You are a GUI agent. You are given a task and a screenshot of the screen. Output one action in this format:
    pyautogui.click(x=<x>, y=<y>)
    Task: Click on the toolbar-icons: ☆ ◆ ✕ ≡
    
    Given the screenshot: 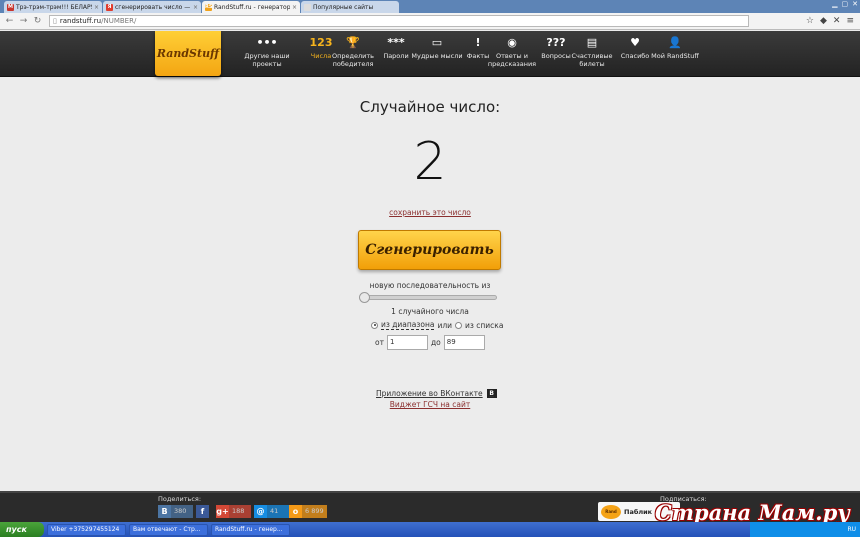 What is the action you would take?
    pyautogui.click(x=830, y=21)
    